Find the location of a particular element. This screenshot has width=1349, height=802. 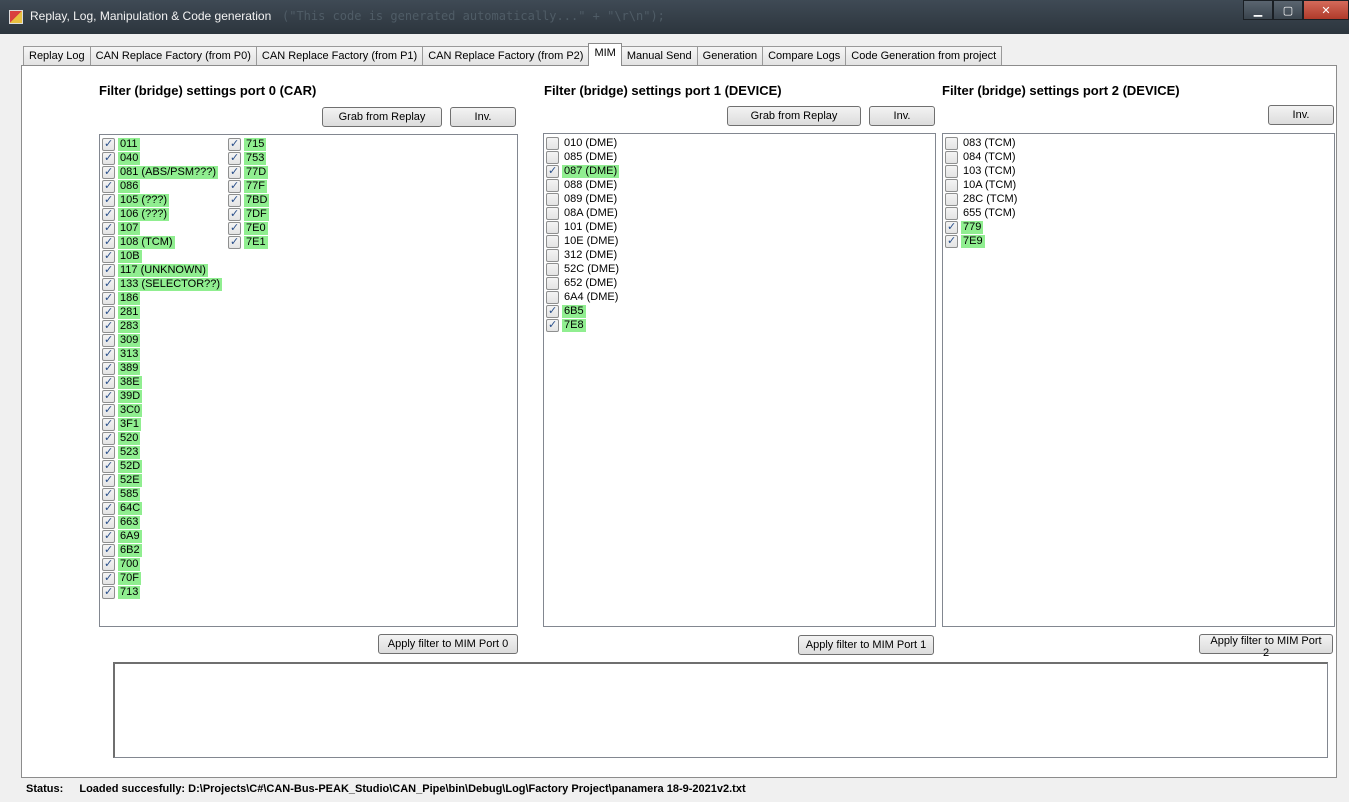

list-item: 10A (TCM) is located at coordinates (982, 185).